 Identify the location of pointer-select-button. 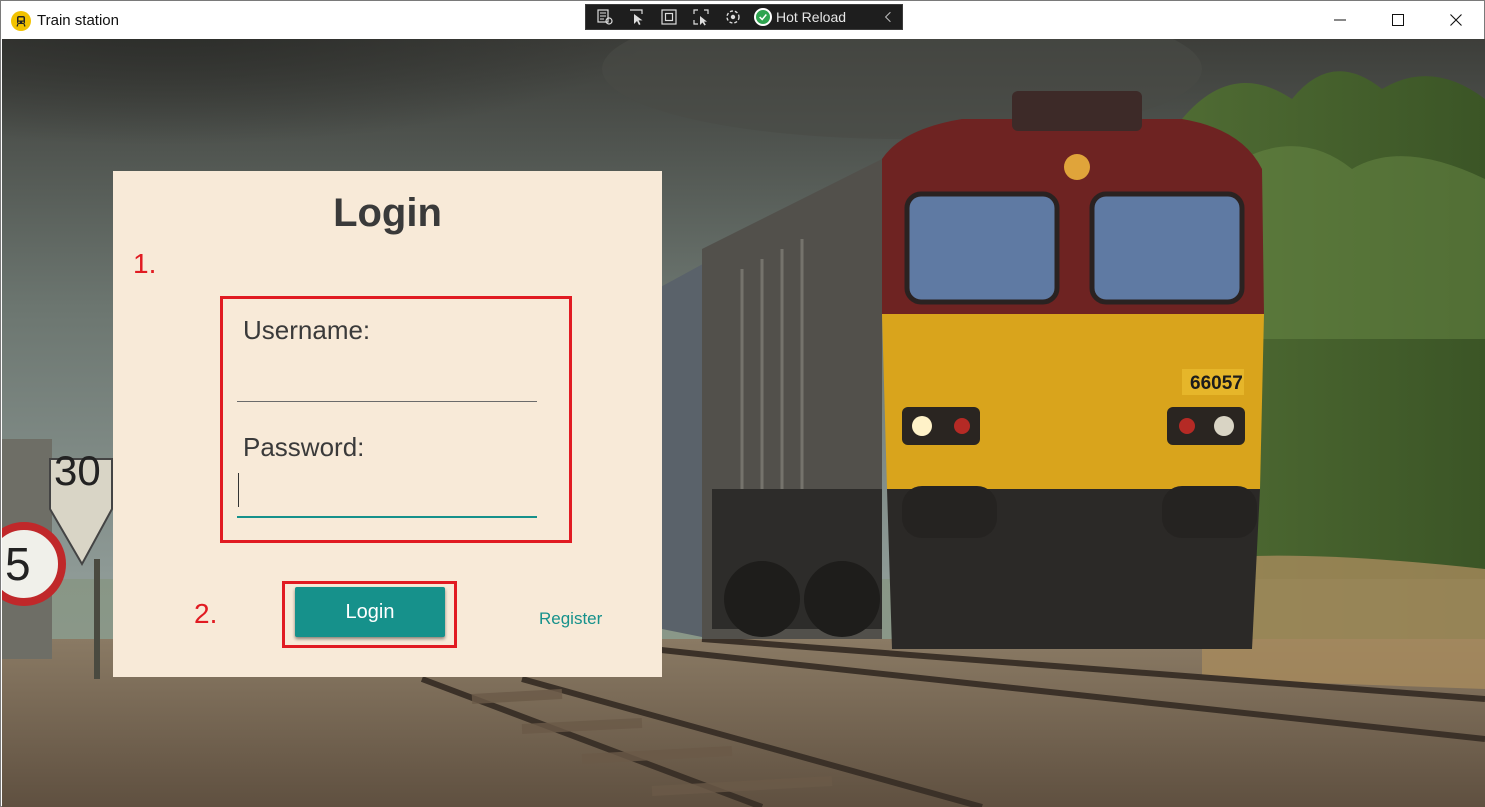
(637, 17).